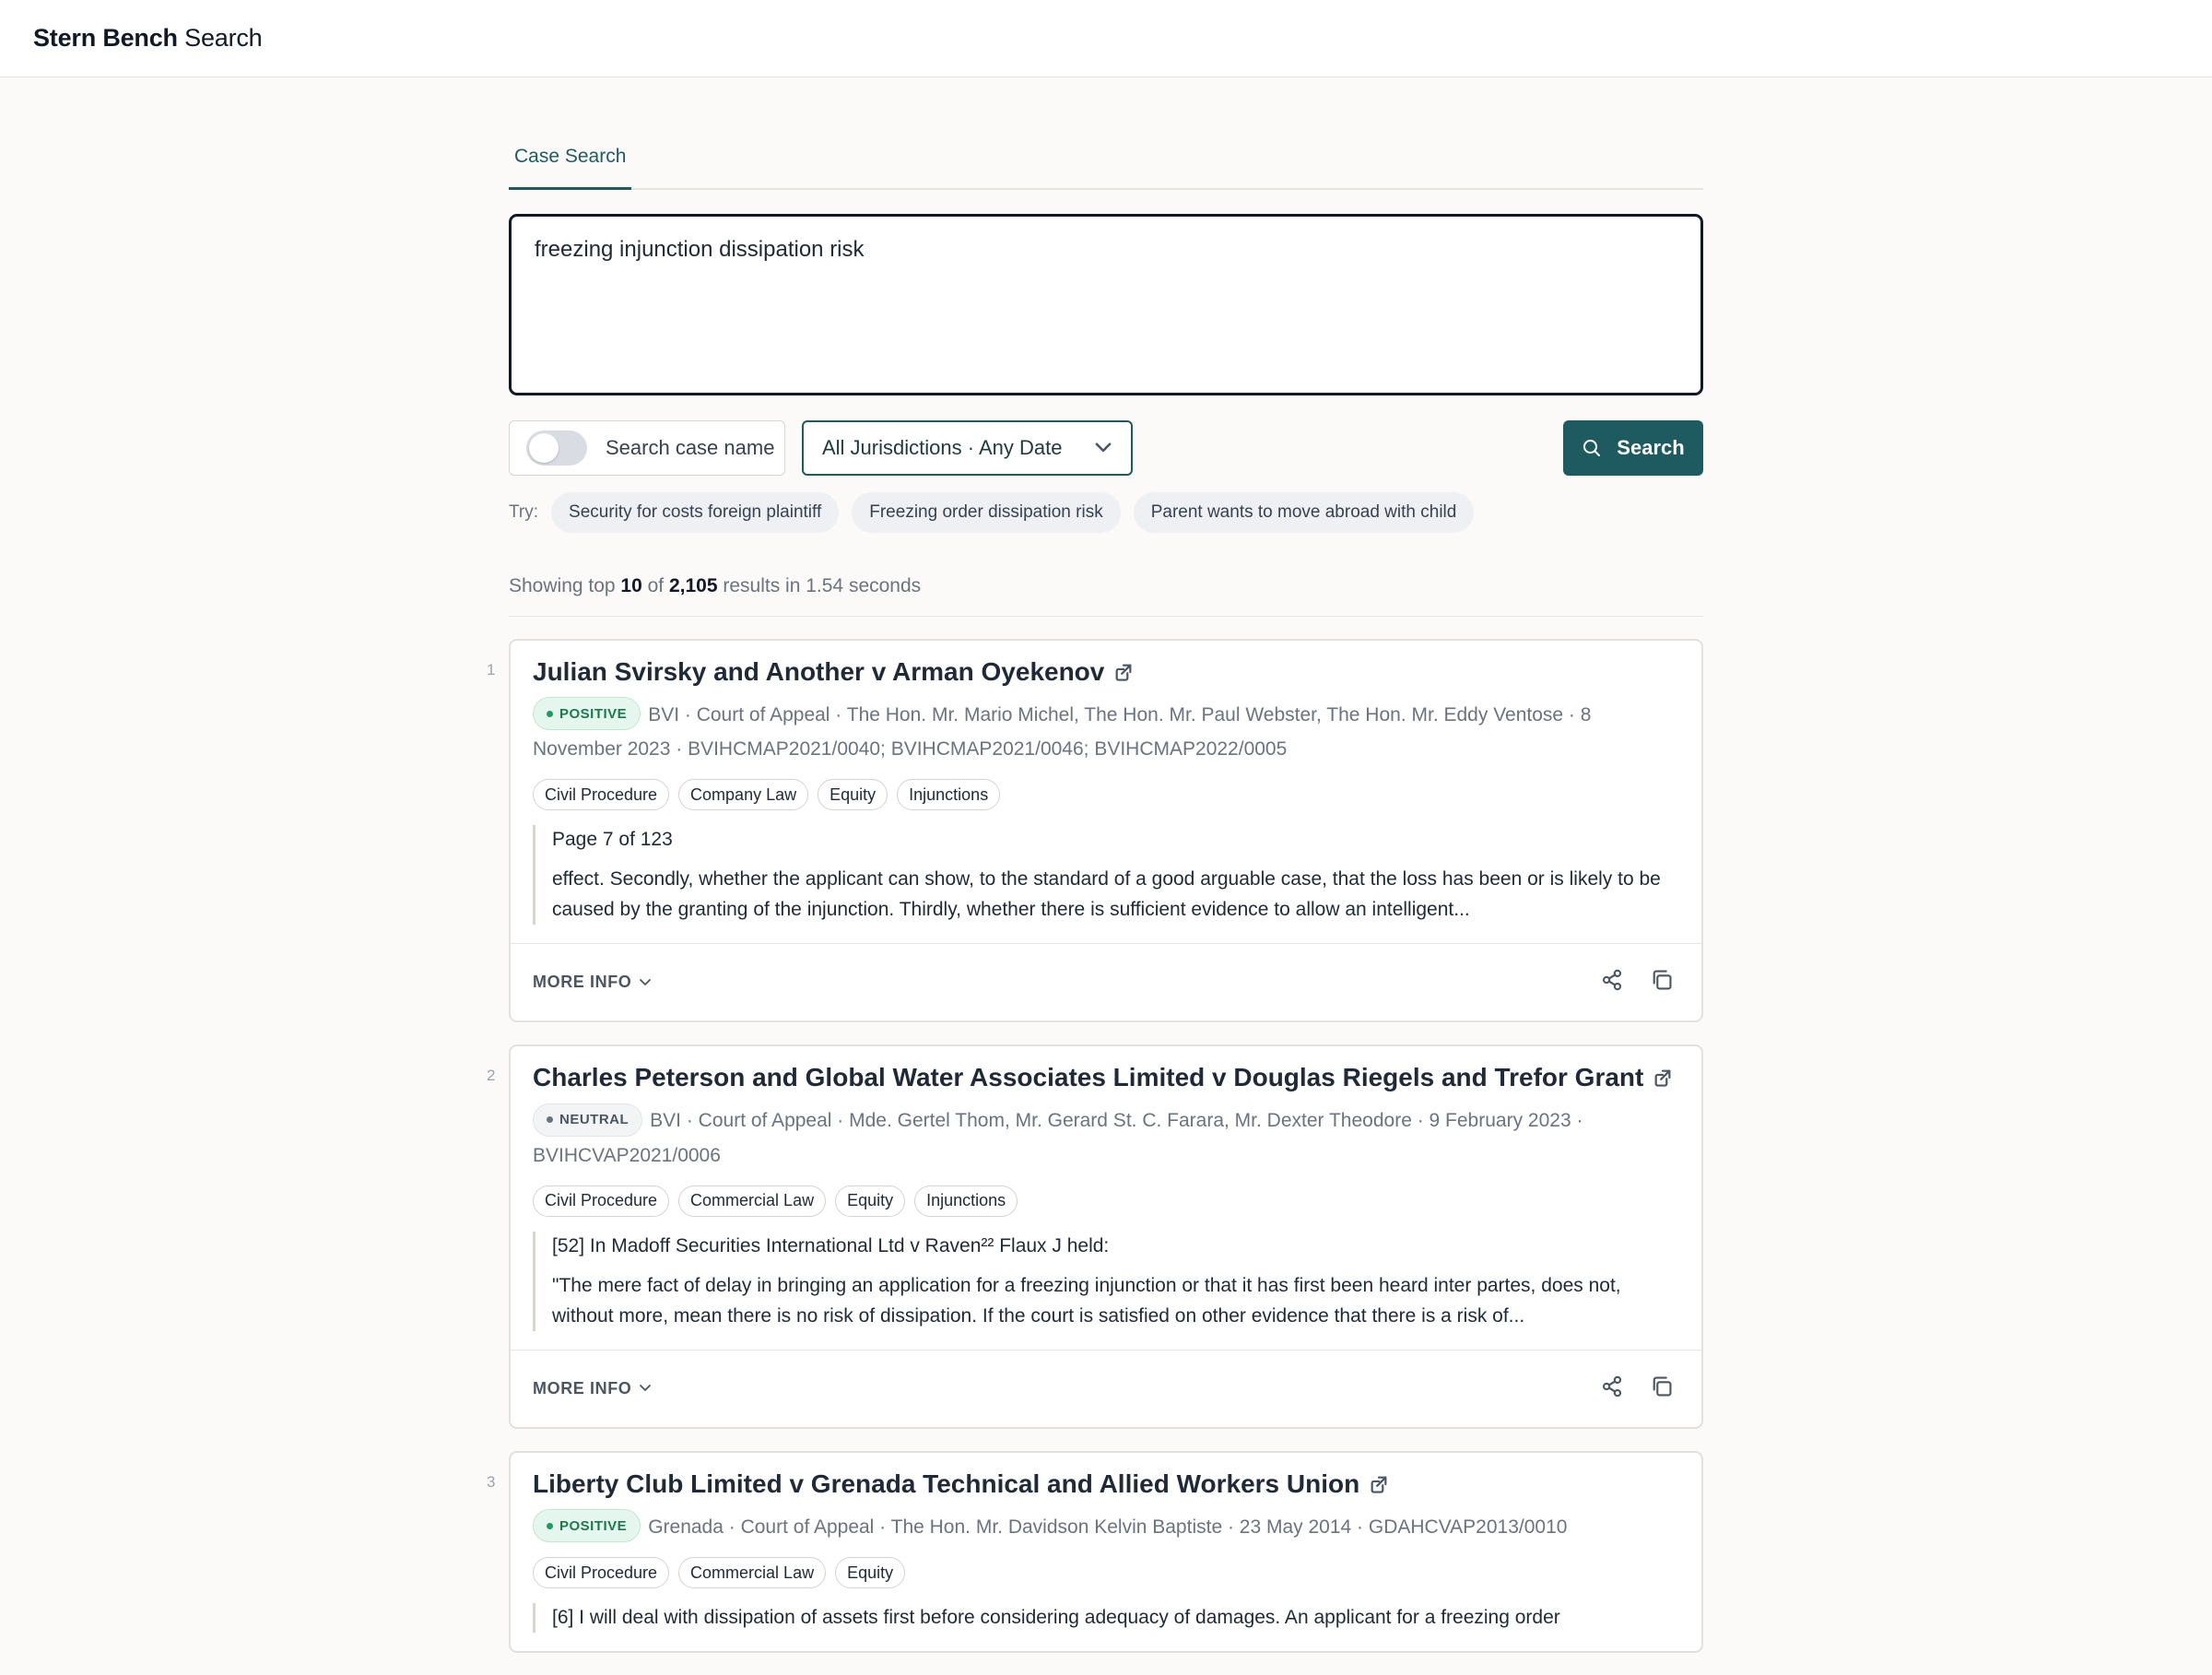  I want to click on top-bar: Stern Bench Search, so click(1106, 38).